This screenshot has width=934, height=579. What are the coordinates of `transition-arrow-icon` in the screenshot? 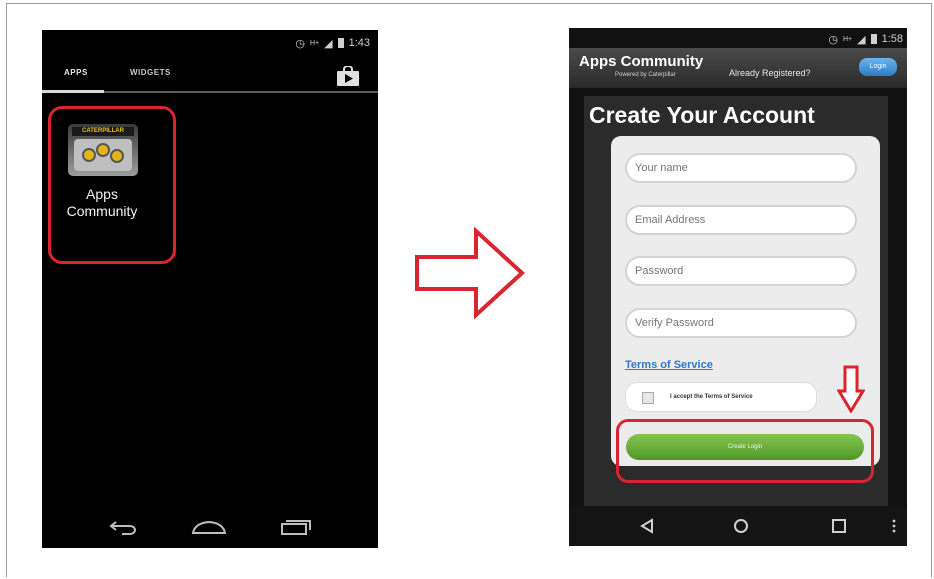 It's located at (470, 273).